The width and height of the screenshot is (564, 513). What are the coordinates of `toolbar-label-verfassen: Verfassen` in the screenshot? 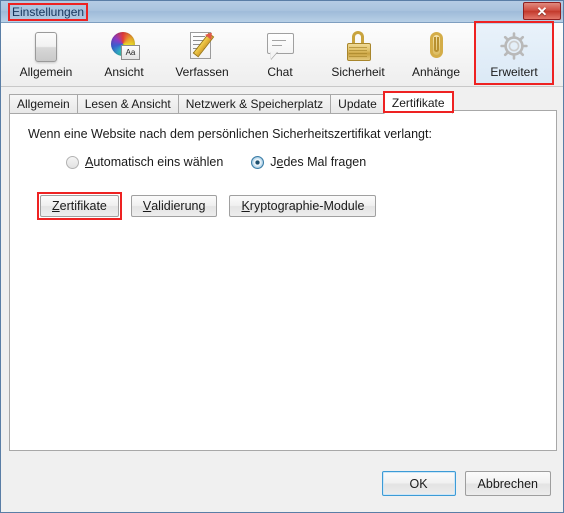 It's located at (202, 72).